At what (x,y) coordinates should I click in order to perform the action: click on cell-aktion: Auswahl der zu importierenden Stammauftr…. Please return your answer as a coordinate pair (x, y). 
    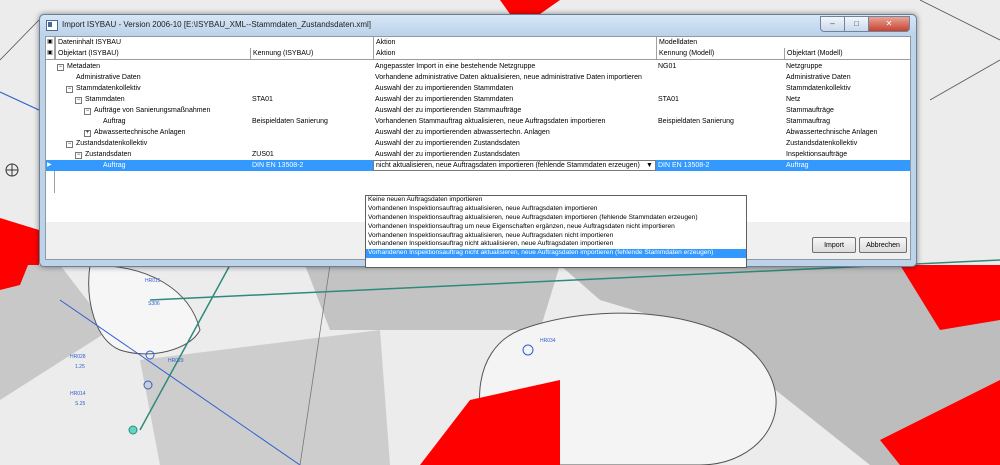
    Looking at the image, I should click on (514, 110).